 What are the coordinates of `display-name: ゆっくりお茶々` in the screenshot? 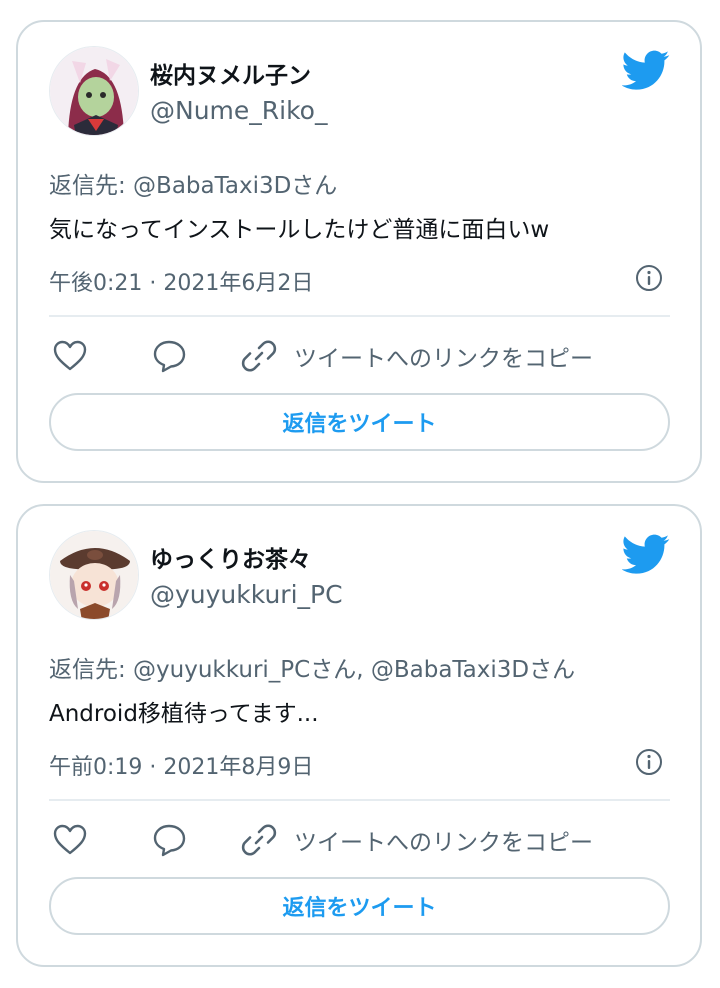 It's located at (230, 557).